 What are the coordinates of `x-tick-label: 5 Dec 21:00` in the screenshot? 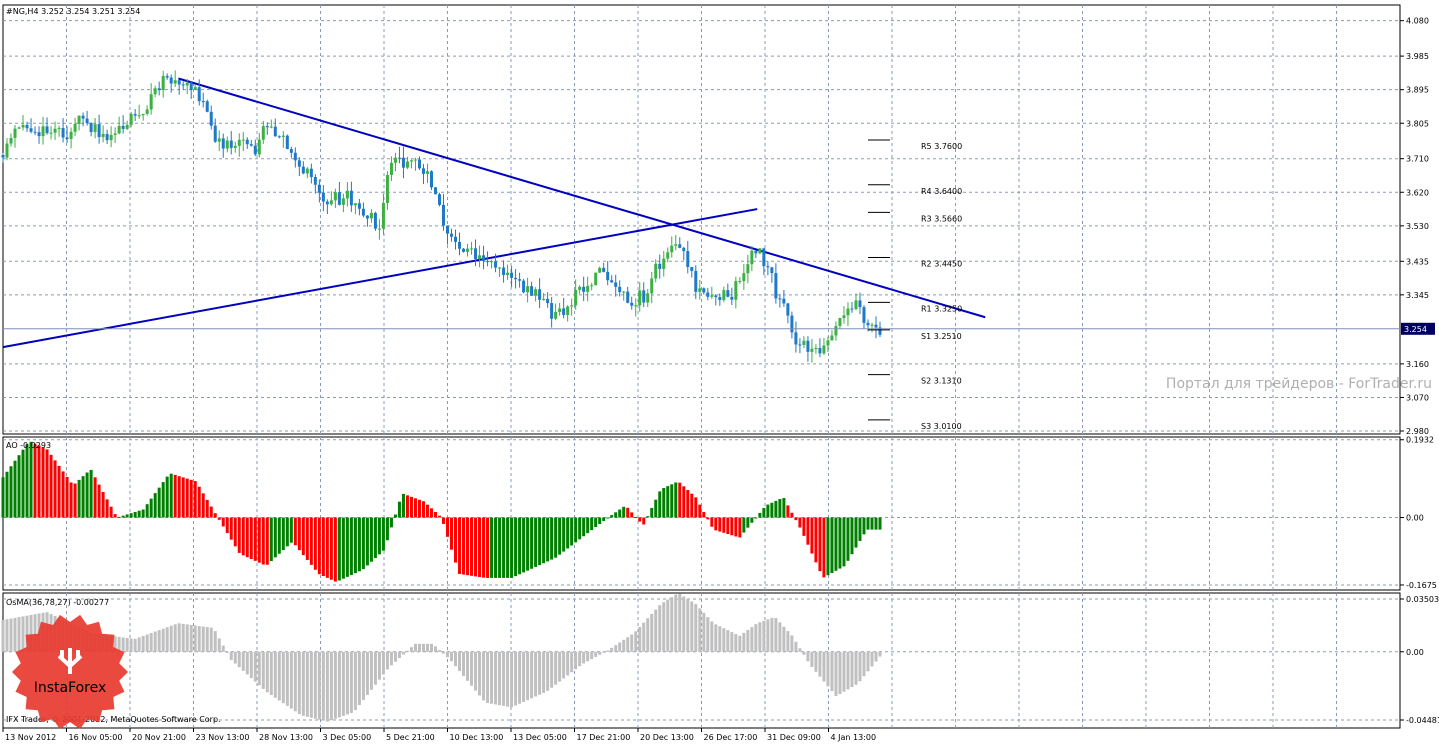 It's located at (410, 737).